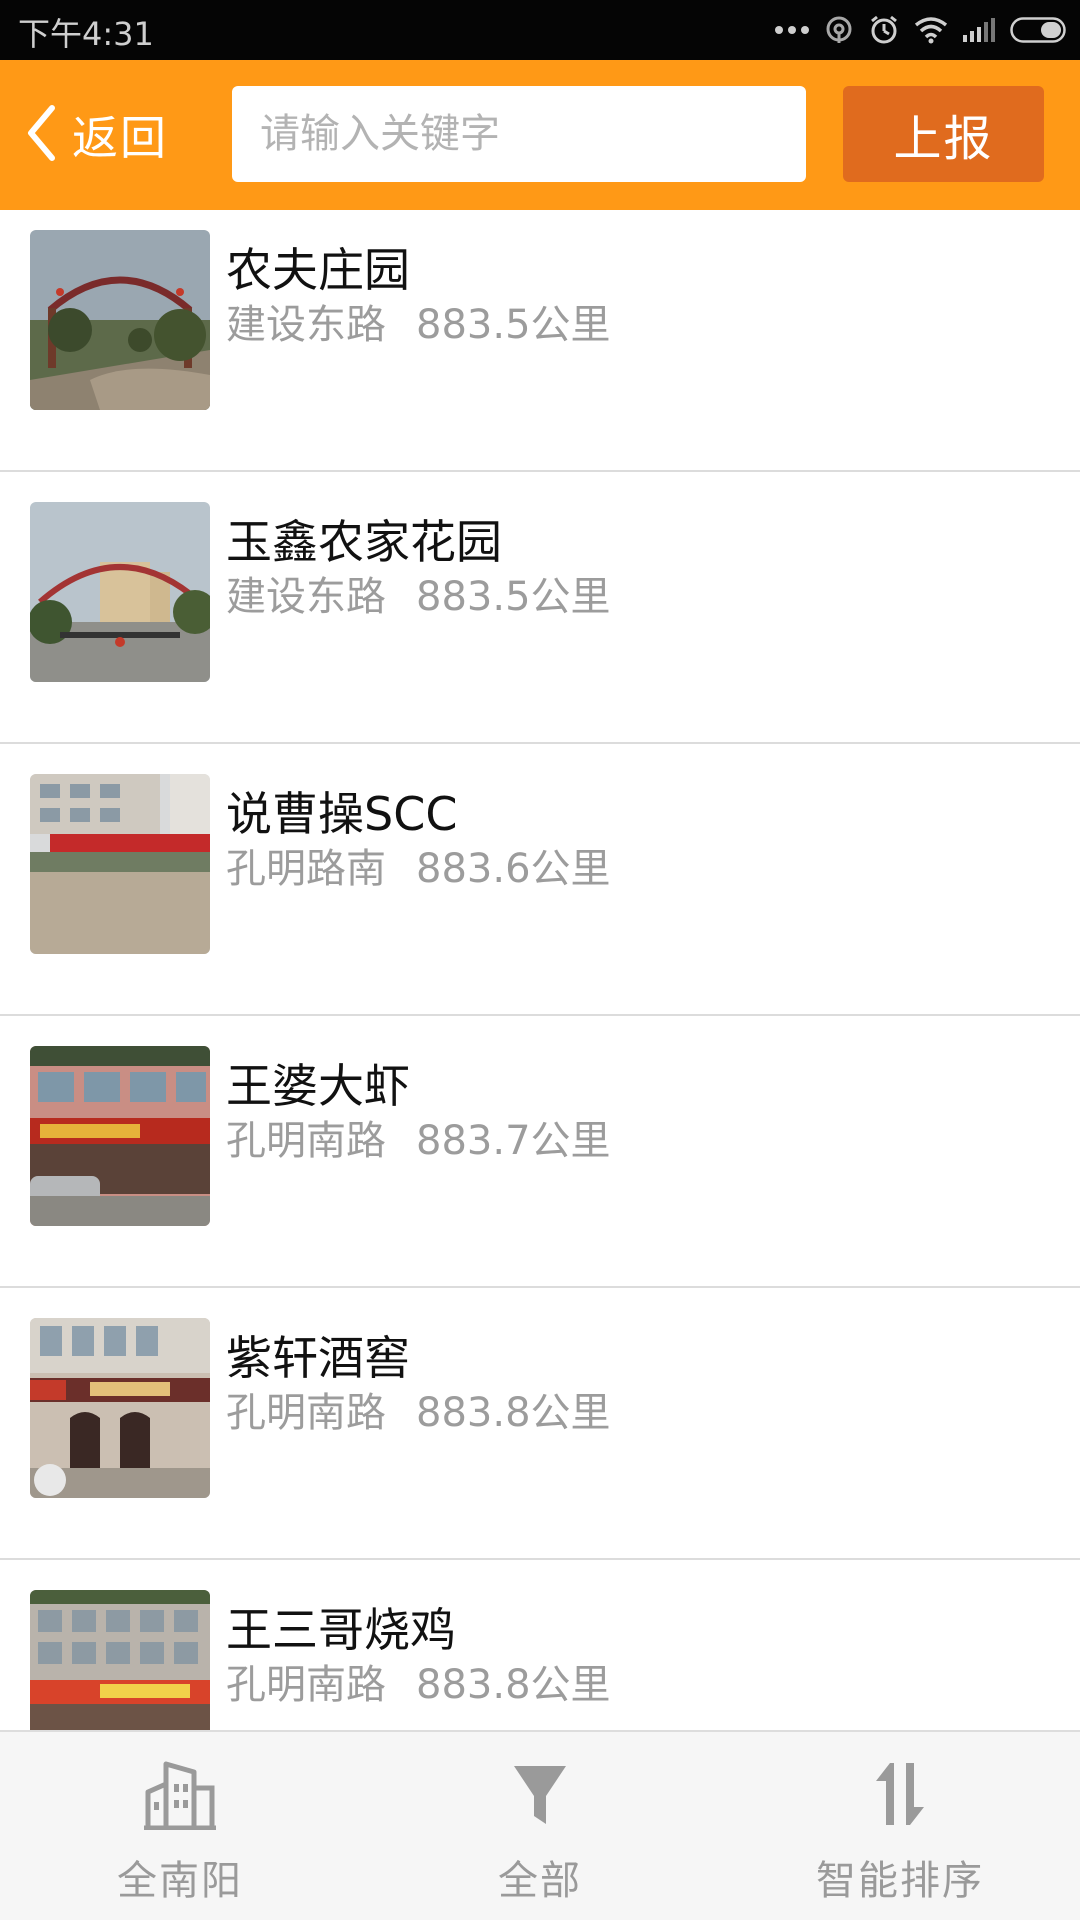 This screenshot has width=1080, height=1920. I want to click on tab-sort: 智能排序, so click(900, 1826).